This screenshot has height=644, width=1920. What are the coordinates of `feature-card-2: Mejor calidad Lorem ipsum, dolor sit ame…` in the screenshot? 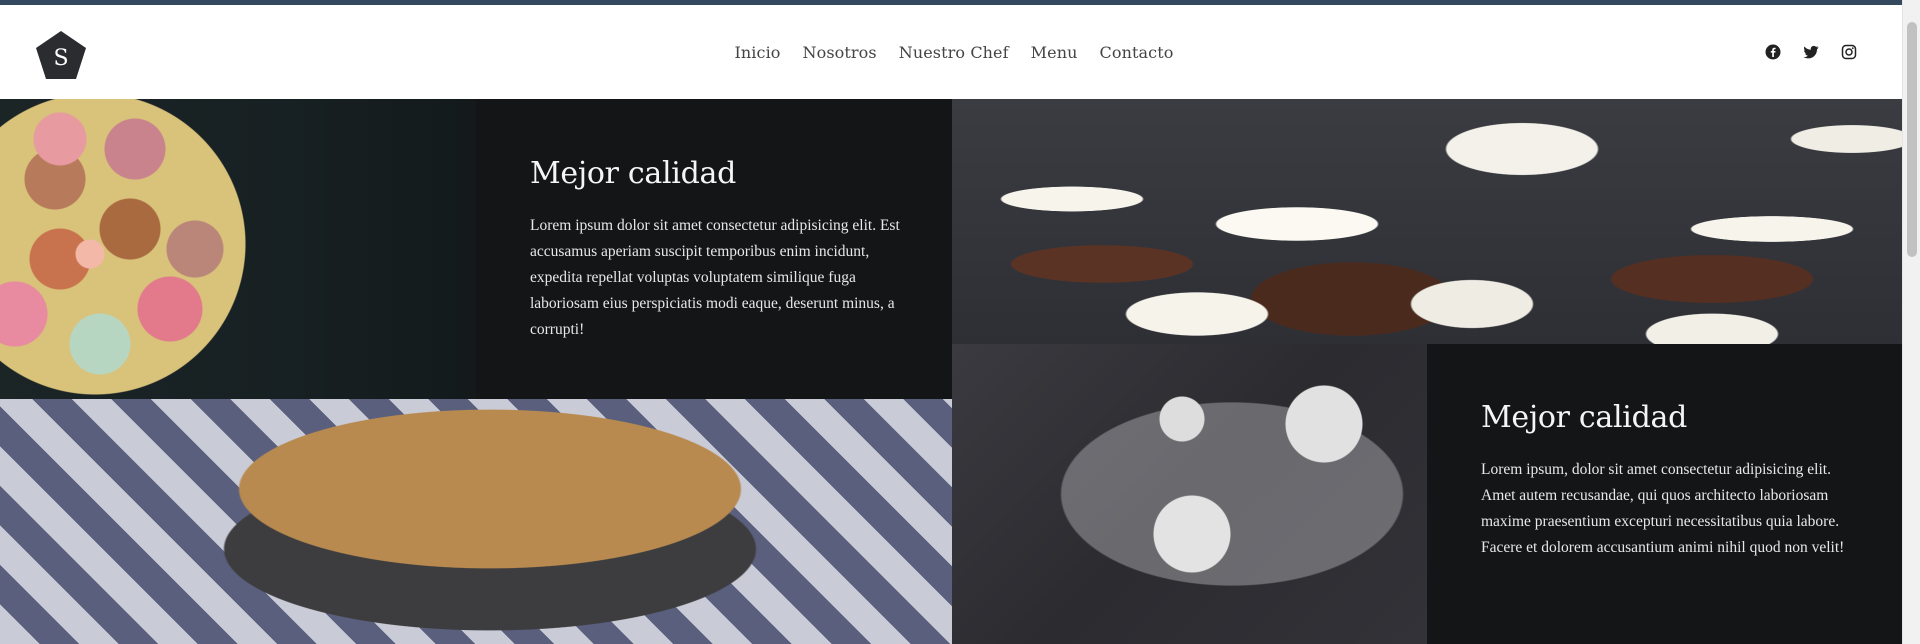 It's located at (1664, 494).